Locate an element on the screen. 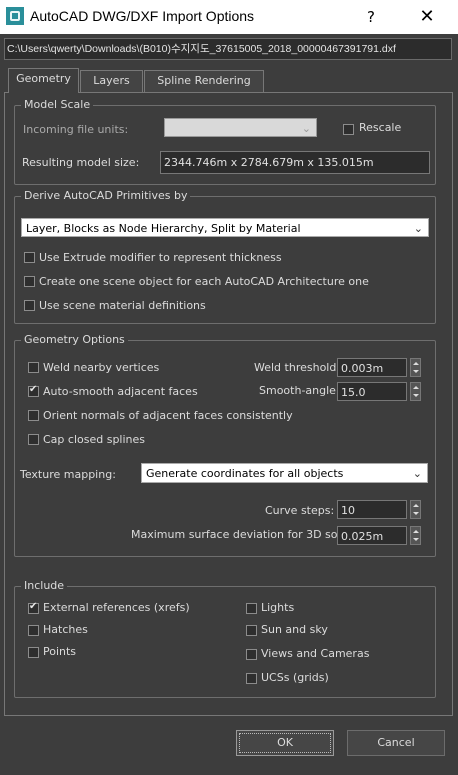 Image resolution: width=458 pixels, height=775 pixels. sun-sky-label: Sun and sky is located at coordinates (294, 629).